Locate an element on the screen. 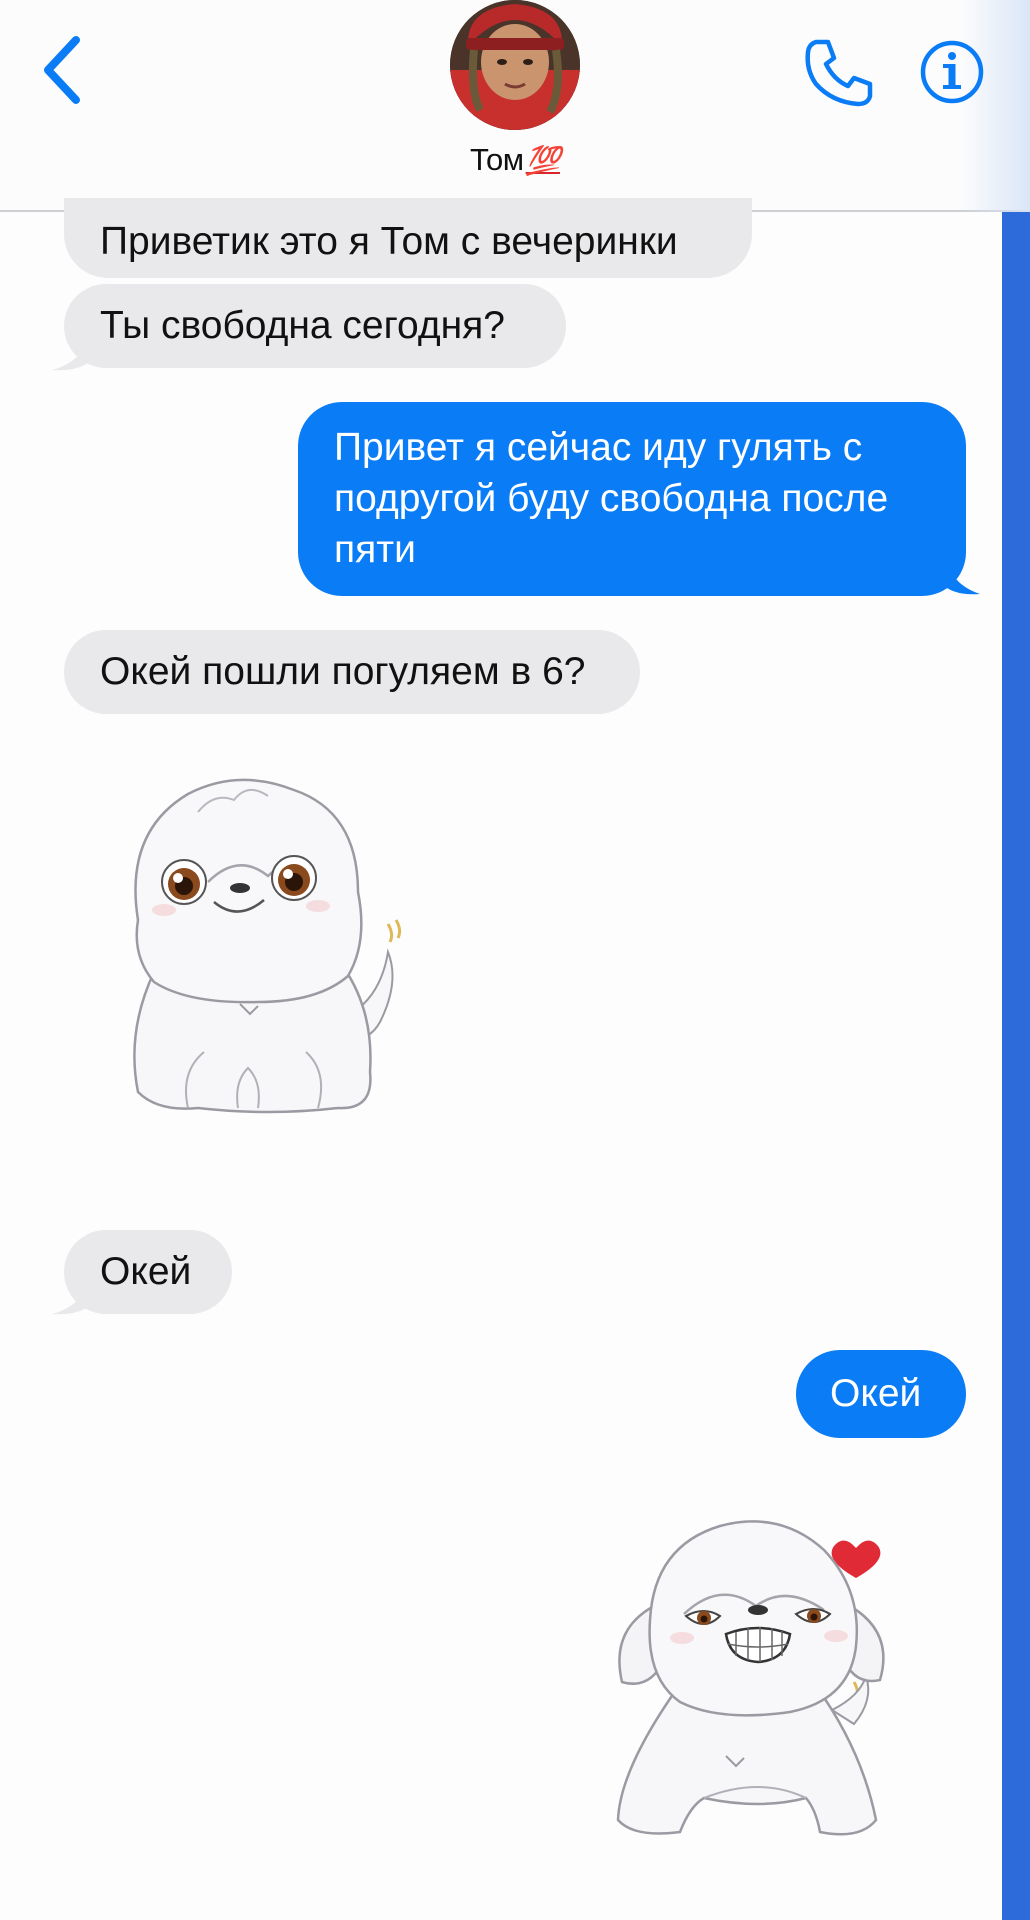 This screenshot has width=1030, height=1920. conversation-header: Том💯 is located at coordinates (515, 106).